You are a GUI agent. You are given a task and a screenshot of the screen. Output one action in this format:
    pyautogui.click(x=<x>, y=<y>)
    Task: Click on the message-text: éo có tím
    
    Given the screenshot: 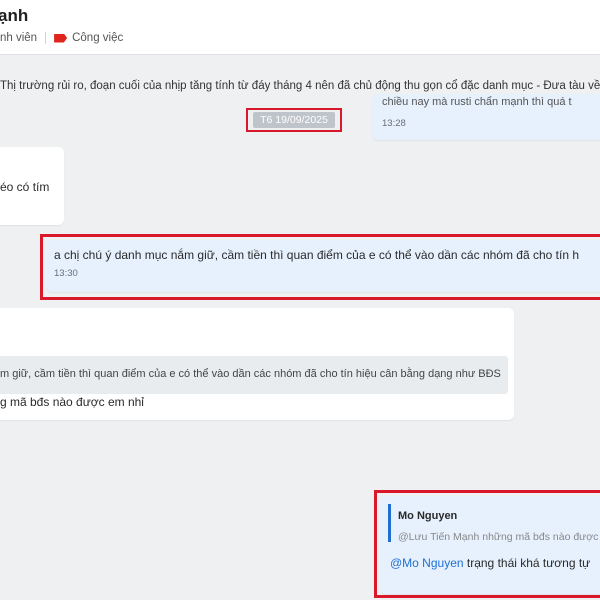 What is the action you would take?
    pyautogui.click(x=25, y=187)
    